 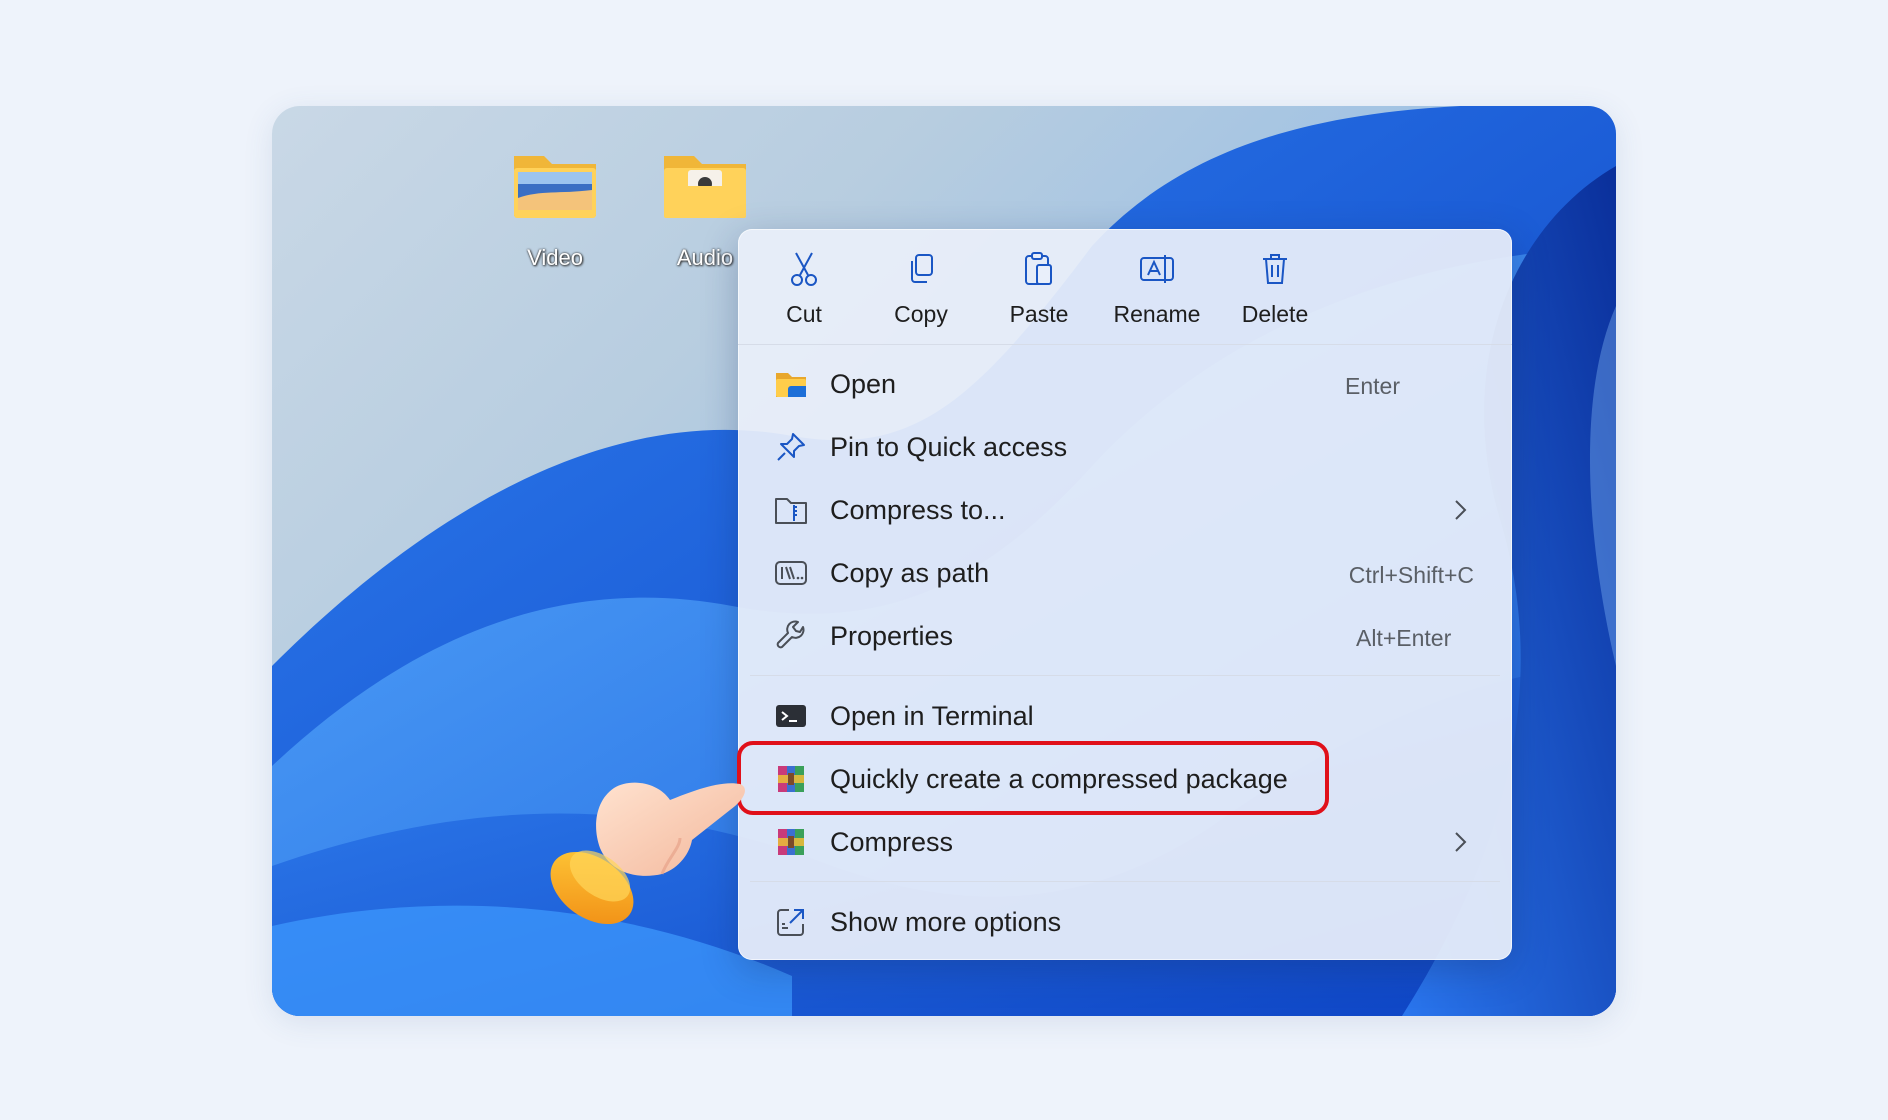 What do you see at coordinates (705, 187) in the screenshot?
I see `folder-audio-icon` at bounding box center [705, 187].